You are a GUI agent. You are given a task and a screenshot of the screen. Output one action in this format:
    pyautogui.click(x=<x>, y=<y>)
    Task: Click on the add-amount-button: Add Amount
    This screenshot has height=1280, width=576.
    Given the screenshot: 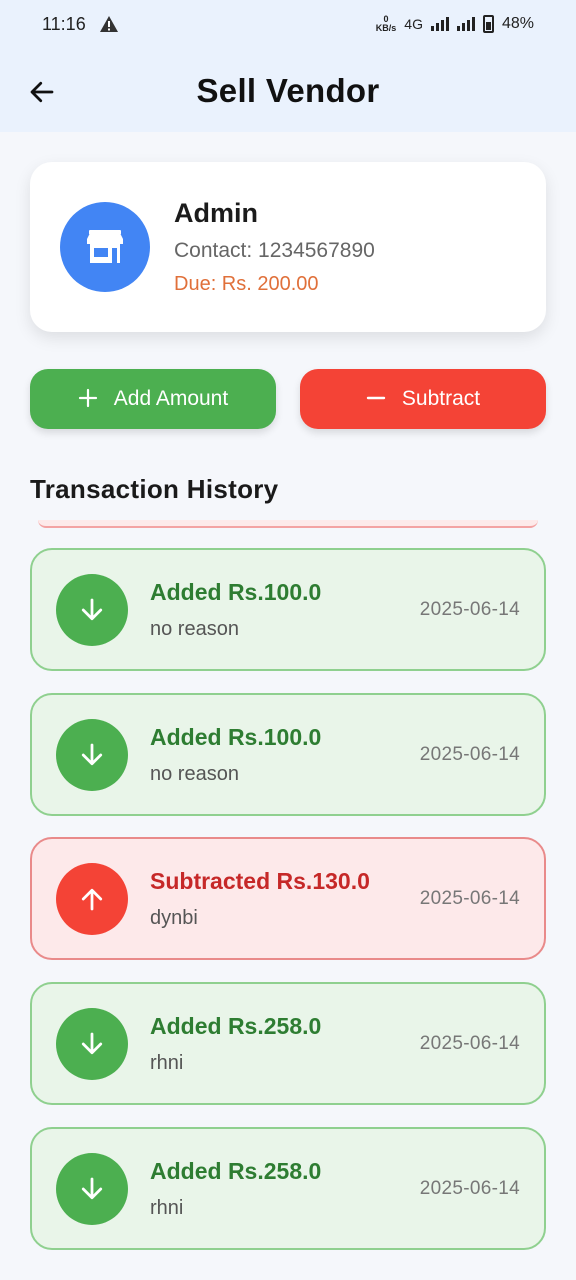 What is the action you would take?
    pyautogui.click(x=153, y=399)
    